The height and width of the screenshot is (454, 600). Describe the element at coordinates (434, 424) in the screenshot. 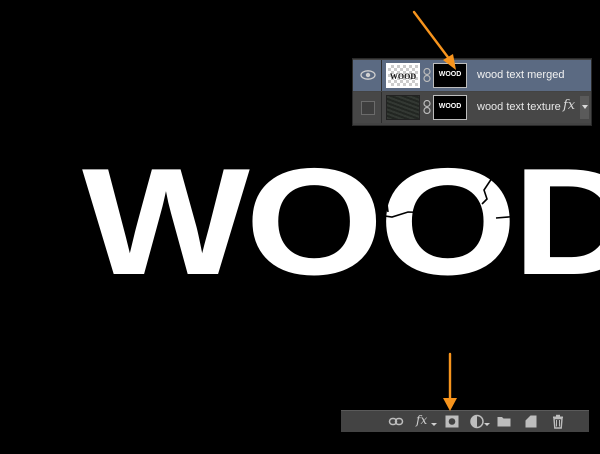

I see `fx-dropdown-icon` at that location.